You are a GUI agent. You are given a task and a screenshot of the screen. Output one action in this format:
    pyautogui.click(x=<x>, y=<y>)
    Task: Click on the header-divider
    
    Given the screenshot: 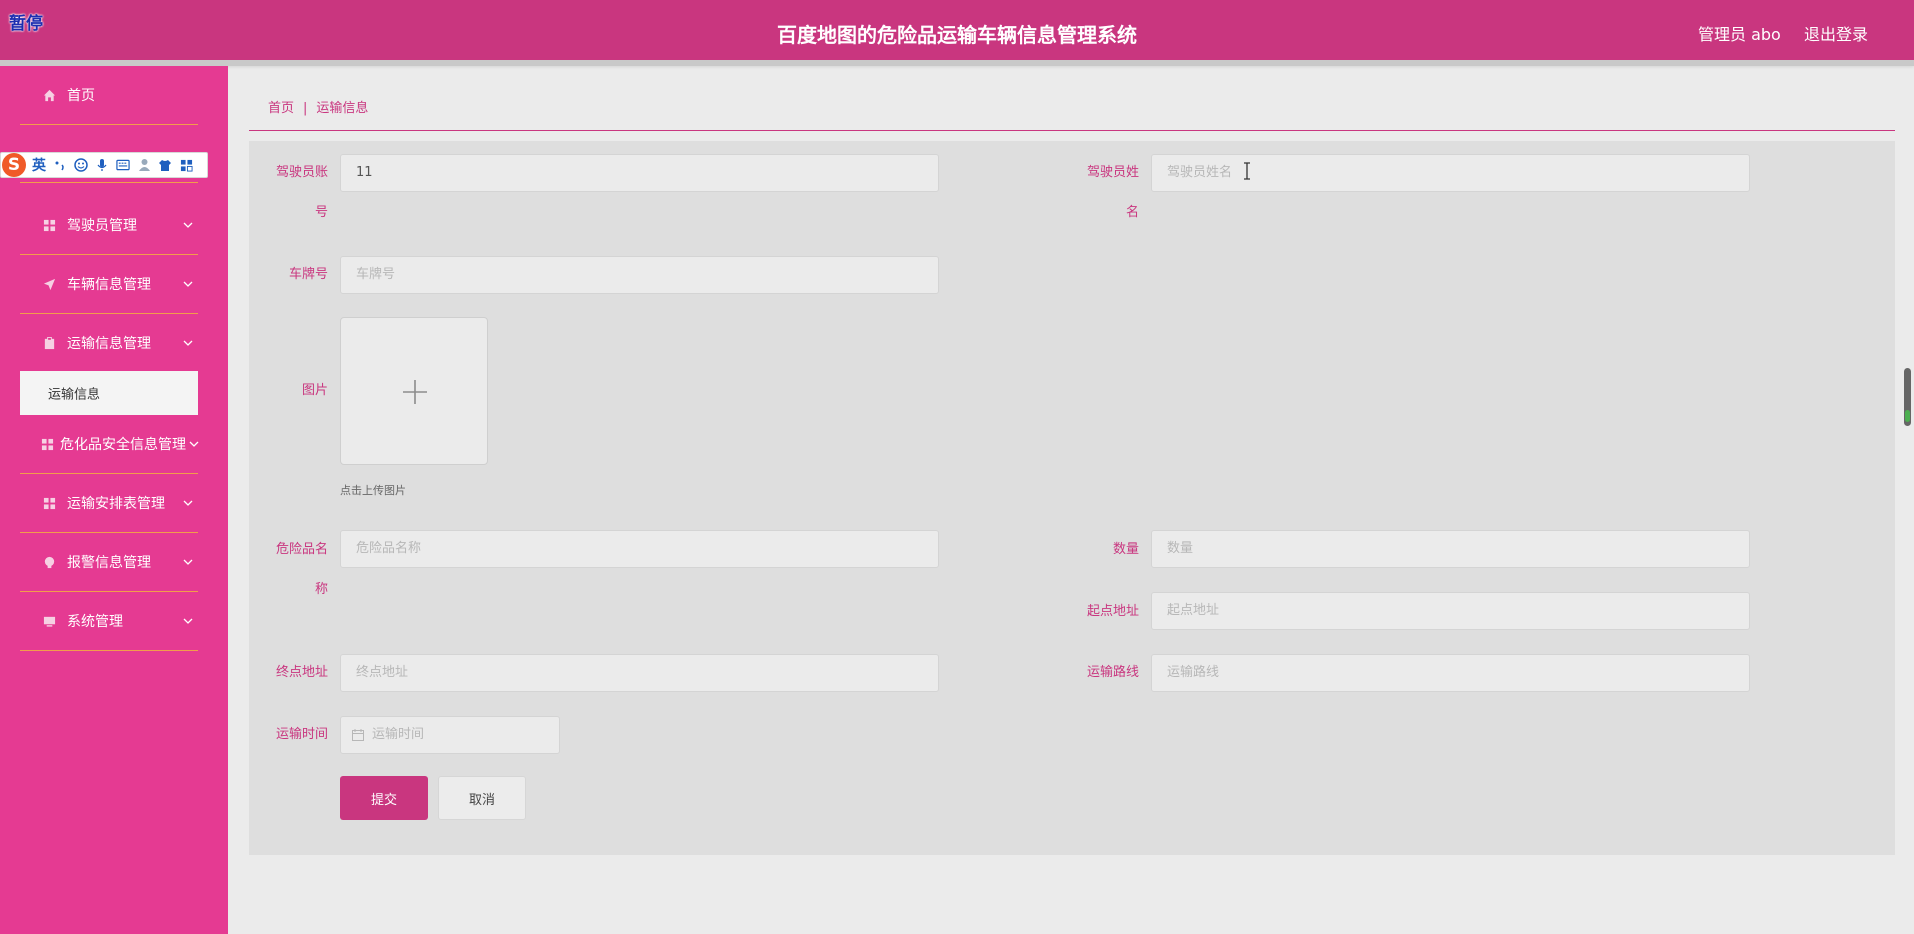 What is the action you would take?
    pyautogui.click(x=957, y=63)
    